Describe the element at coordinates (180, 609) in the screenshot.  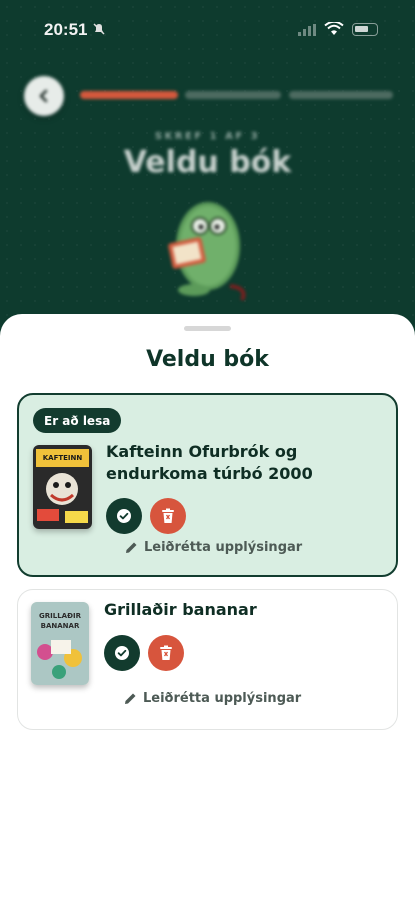
I see `book-title: Grillaðir bananar` at that location.